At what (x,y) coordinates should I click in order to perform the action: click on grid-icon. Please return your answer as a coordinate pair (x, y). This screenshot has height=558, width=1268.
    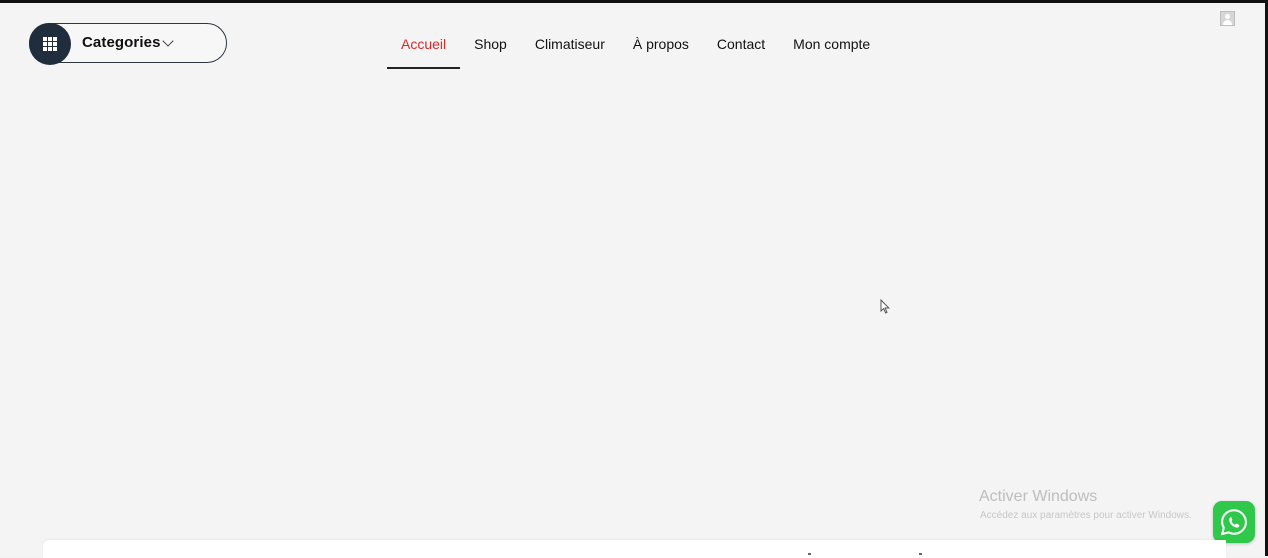
    Looking at the image, I should click on (50, 44).